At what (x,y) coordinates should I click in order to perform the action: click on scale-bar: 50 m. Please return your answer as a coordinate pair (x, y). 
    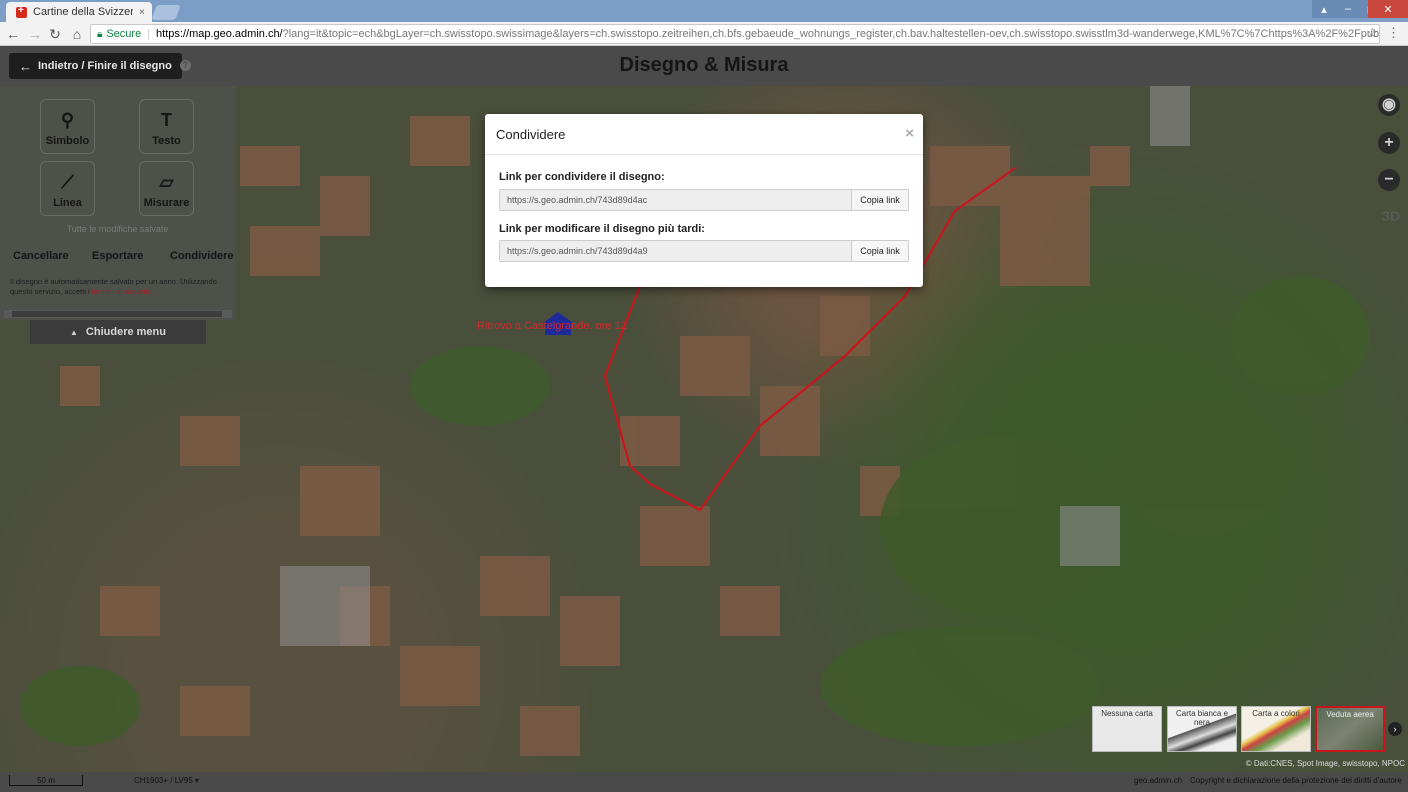
    Looking at the image, I should click on (46, 780).